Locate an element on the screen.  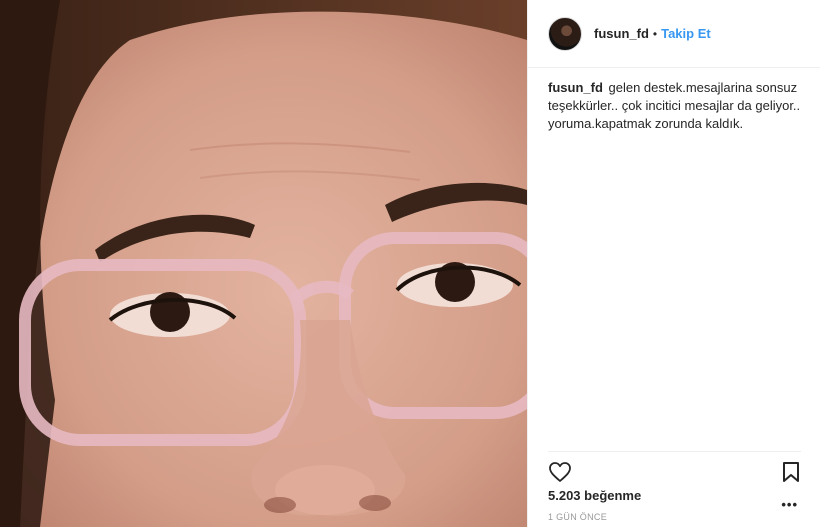
action-bar is located at coordinates (674, 472).